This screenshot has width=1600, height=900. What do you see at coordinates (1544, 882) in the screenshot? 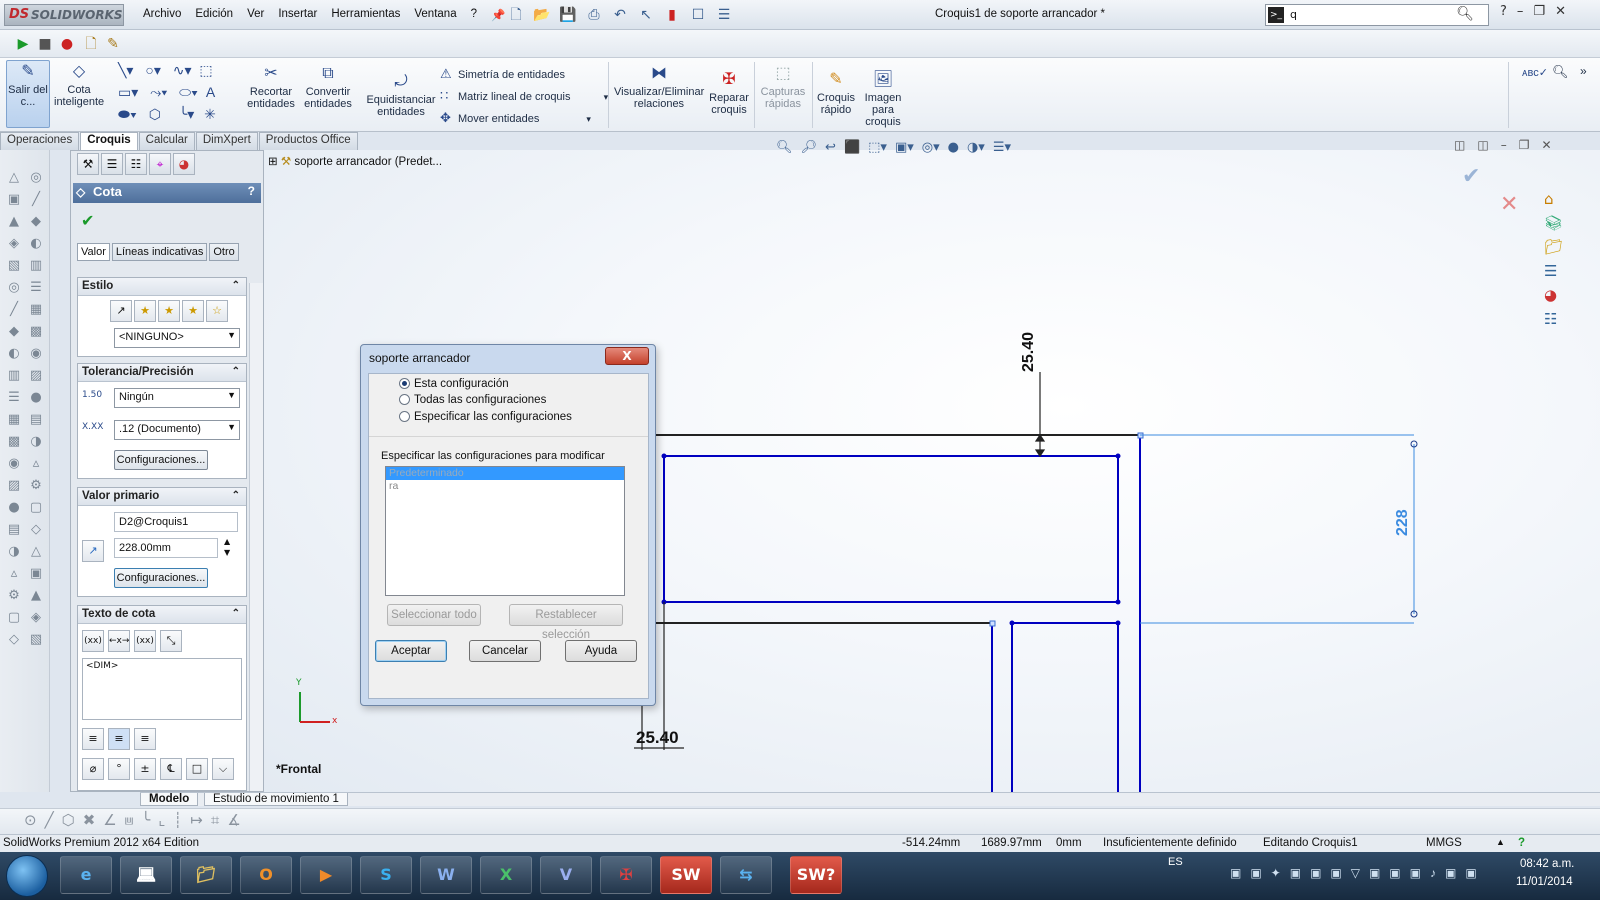
I see `clock-date: 11/01/2014` at bounding box center [1544, 882].